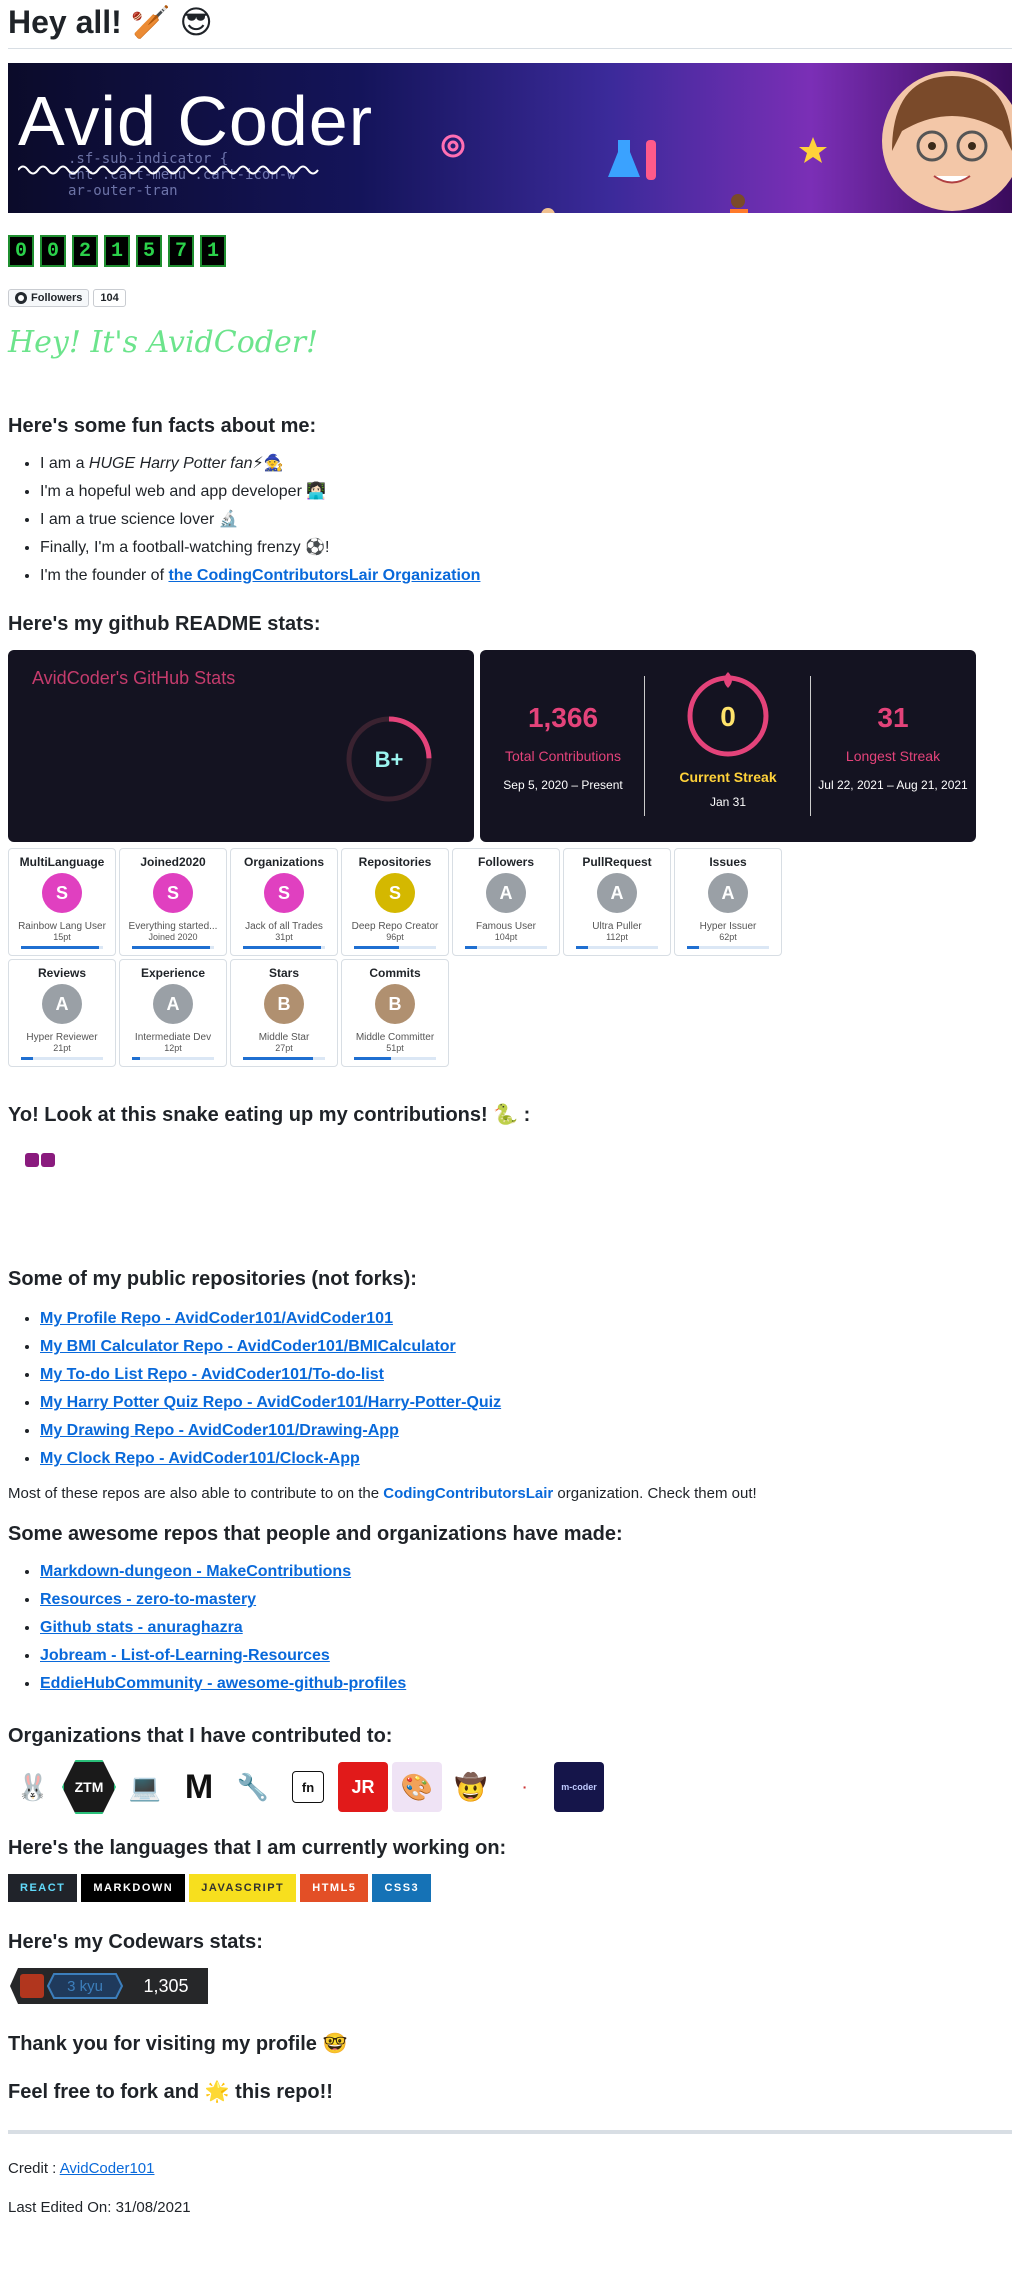 This screenshot has width=1012, height=2295. What do you see at coordinates (241, 746) in the screenshot?
I see `github-stats-card: AvidCoder's GitHub Stats B+` at bounding box center [241, 746].